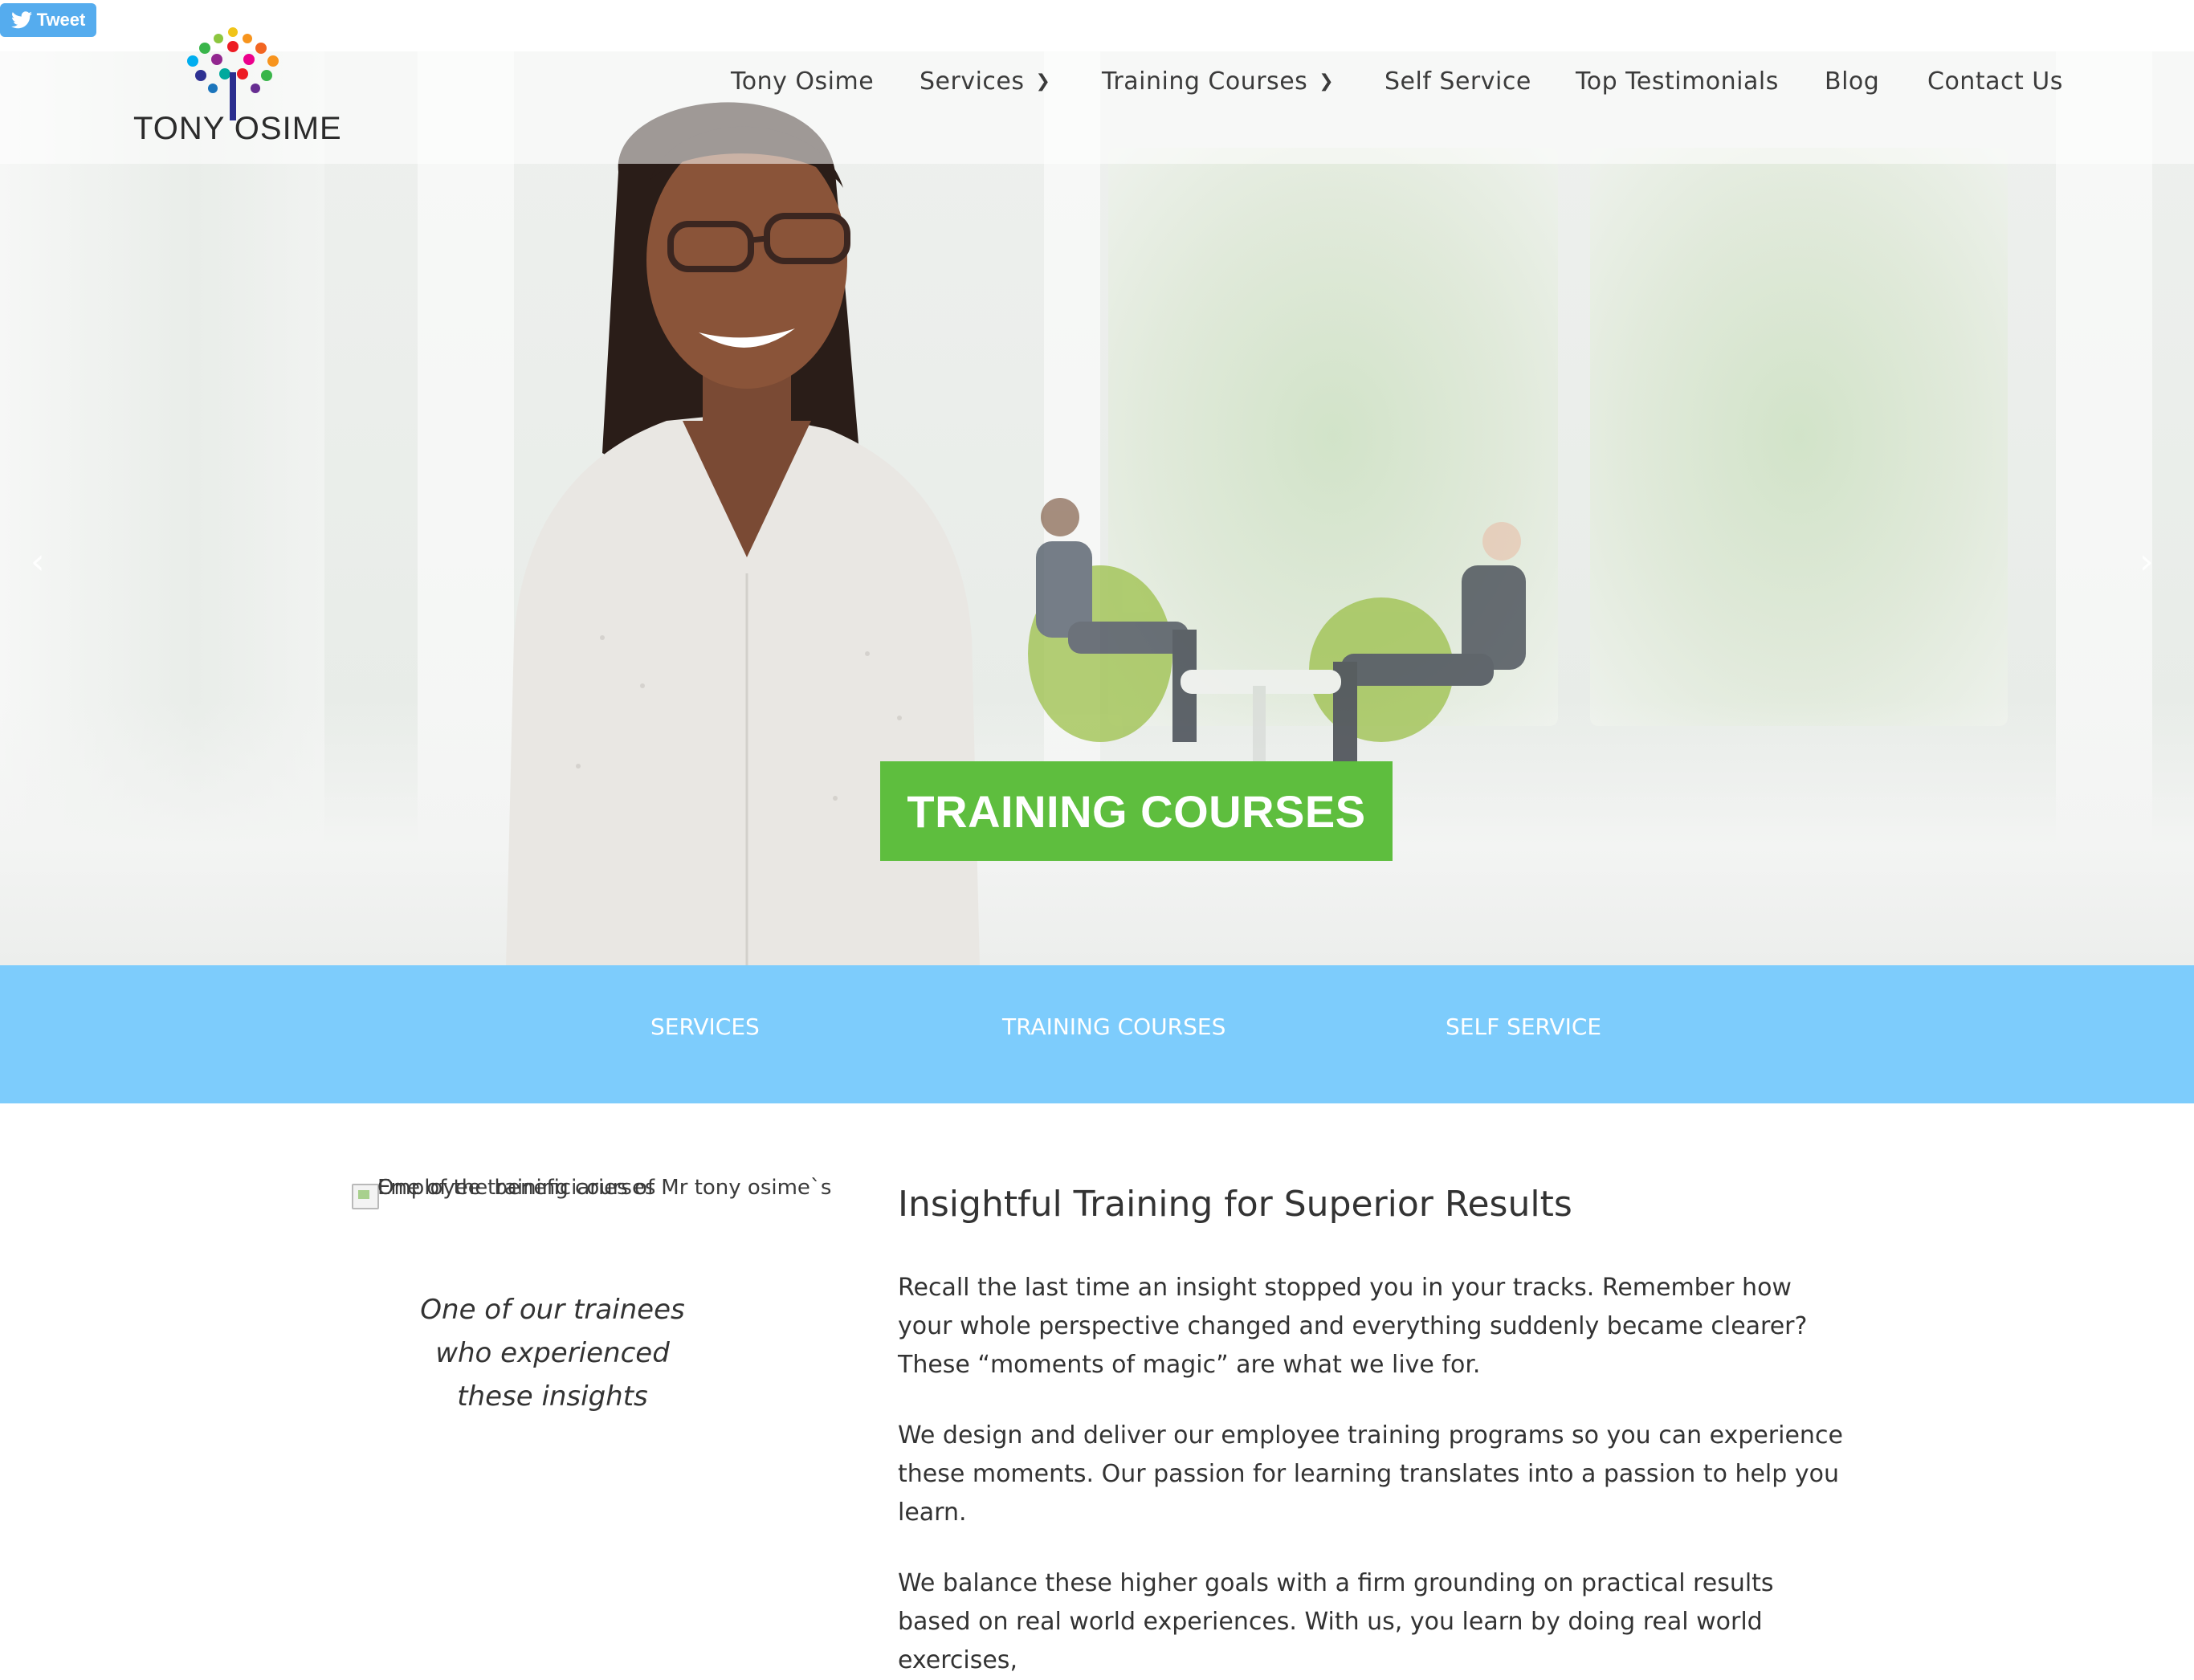 The width and height of the screenshot is (2194, 1680). Describe the element at coordinates (21, 20) in the screenshot. I see `twitter-bird-icon` at that location.